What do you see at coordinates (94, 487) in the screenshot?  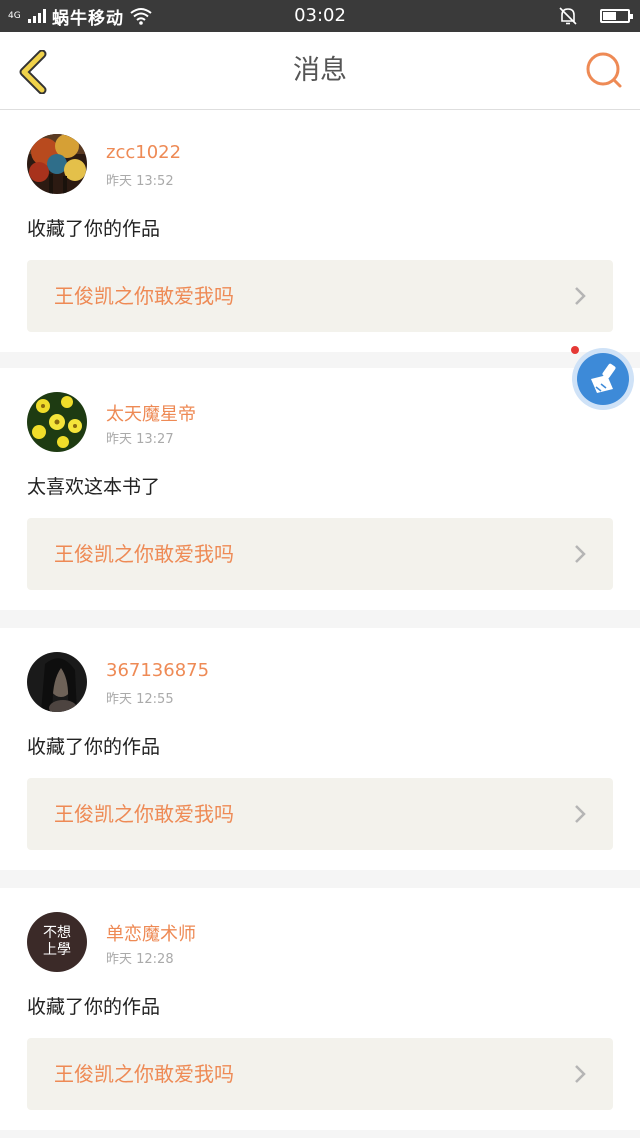 I see `message-text: 太喜欢这本书了` at bounding box center [94, 487].